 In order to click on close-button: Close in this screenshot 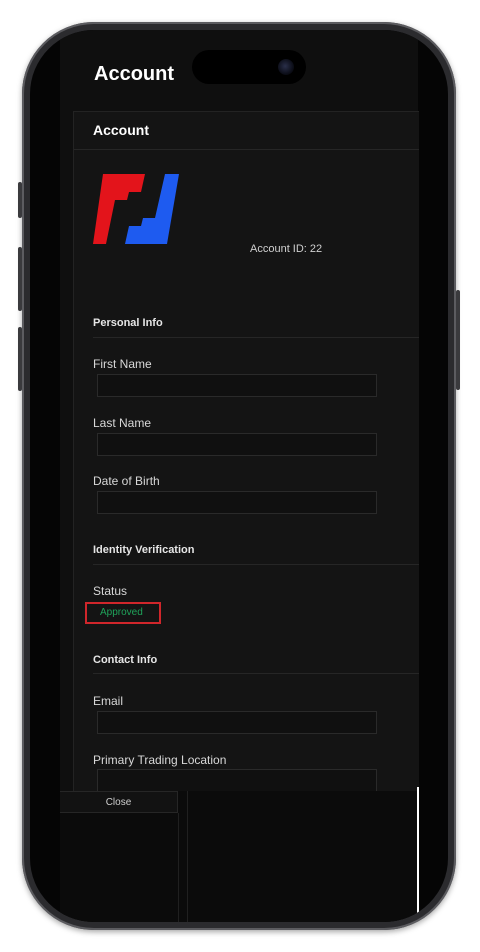, I will do `click(119, 802)`.